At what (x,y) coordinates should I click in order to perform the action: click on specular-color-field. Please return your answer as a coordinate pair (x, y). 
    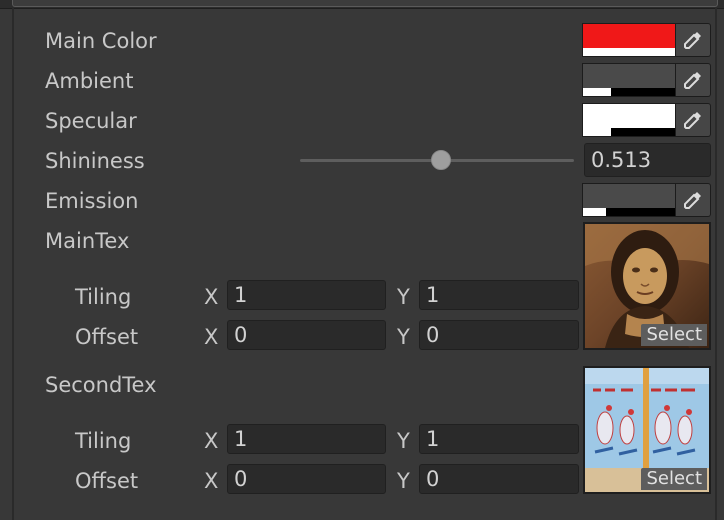
    Looking at the image, I should click on (646, 120).